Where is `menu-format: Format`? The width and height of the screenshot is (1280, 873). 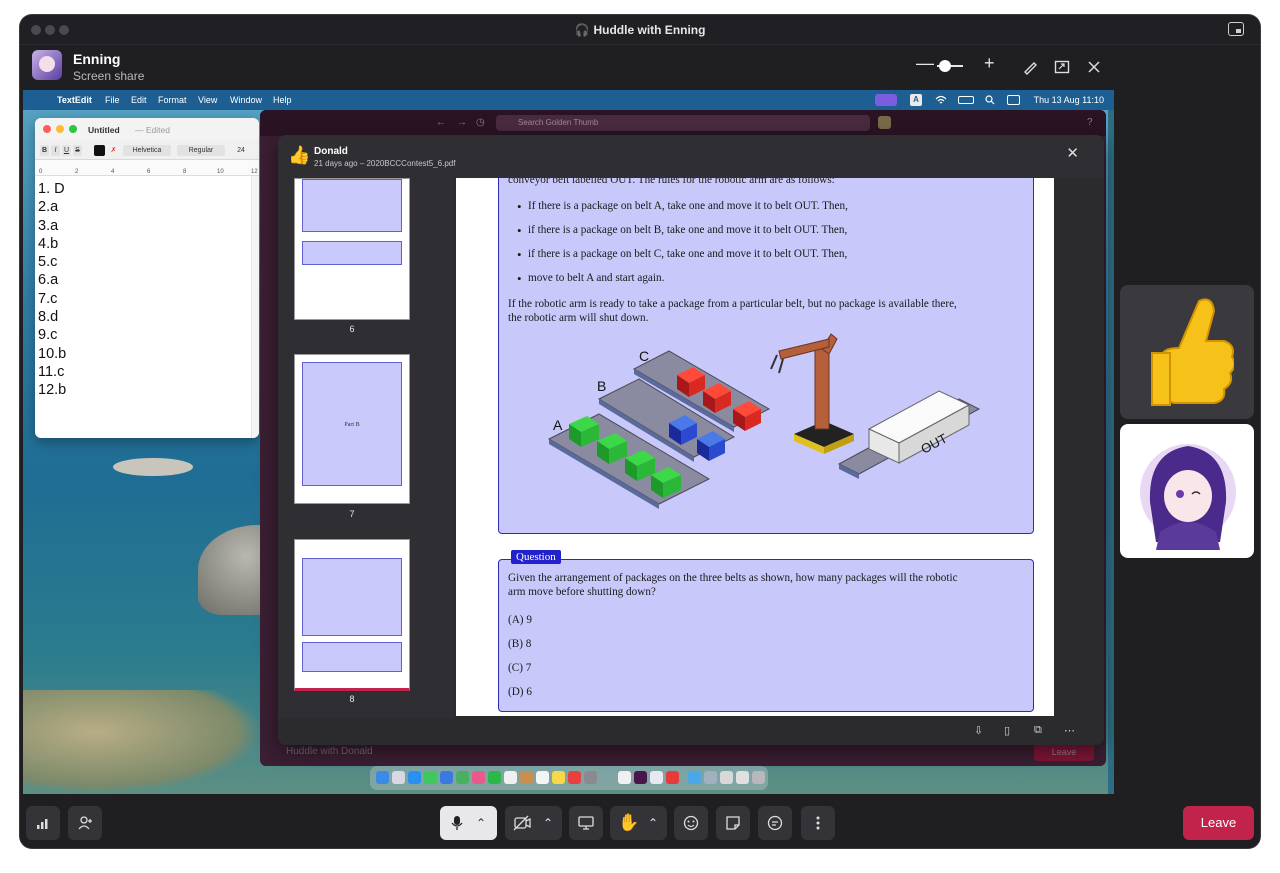 menu-format: Format is located at coordinates (172, 100).